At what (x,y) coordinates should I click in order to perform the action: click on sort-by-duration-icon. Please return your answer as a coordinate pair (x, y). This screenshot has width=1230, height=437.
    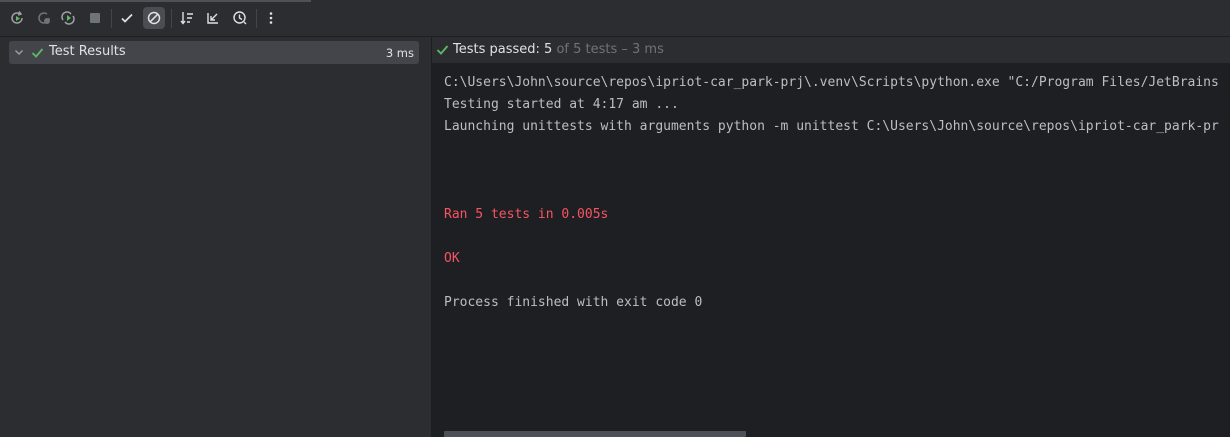
    Looking at the image, I should click on (240, 18).